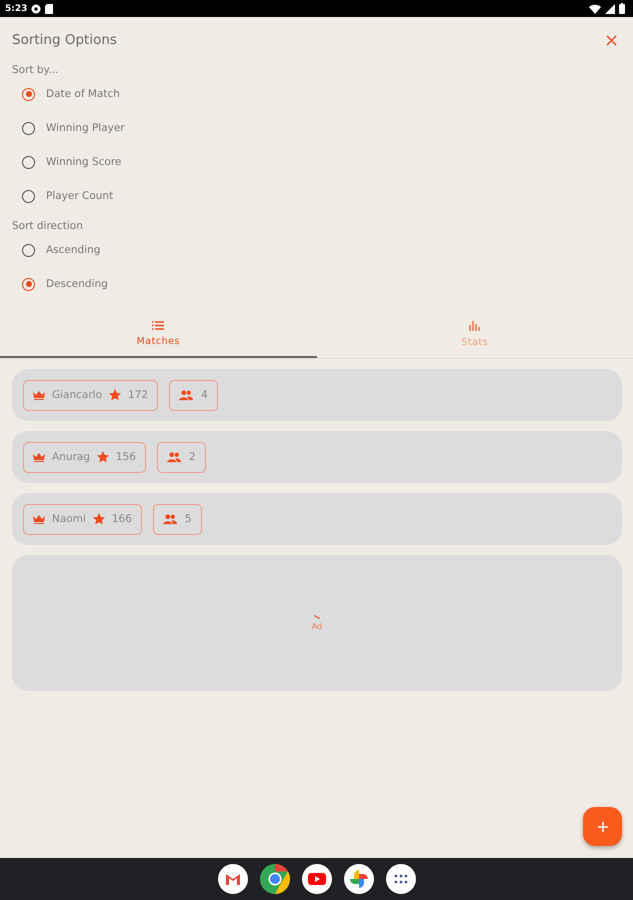 The image size is (633, 900). What do you see at coordinates (233, 879) in the screenshot?
I see `mail-icon` at bounding box center [233, 879].